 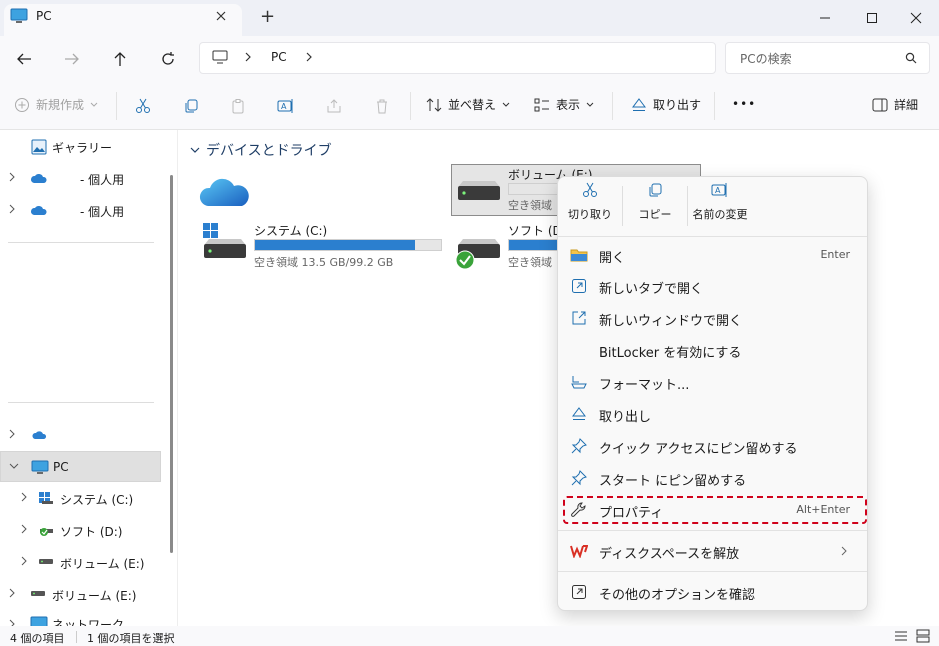 What do you see at coordinates (80, 618) in the screenshot?
I see `nav-network: ネットワーク` at bounding box center [80, 618].